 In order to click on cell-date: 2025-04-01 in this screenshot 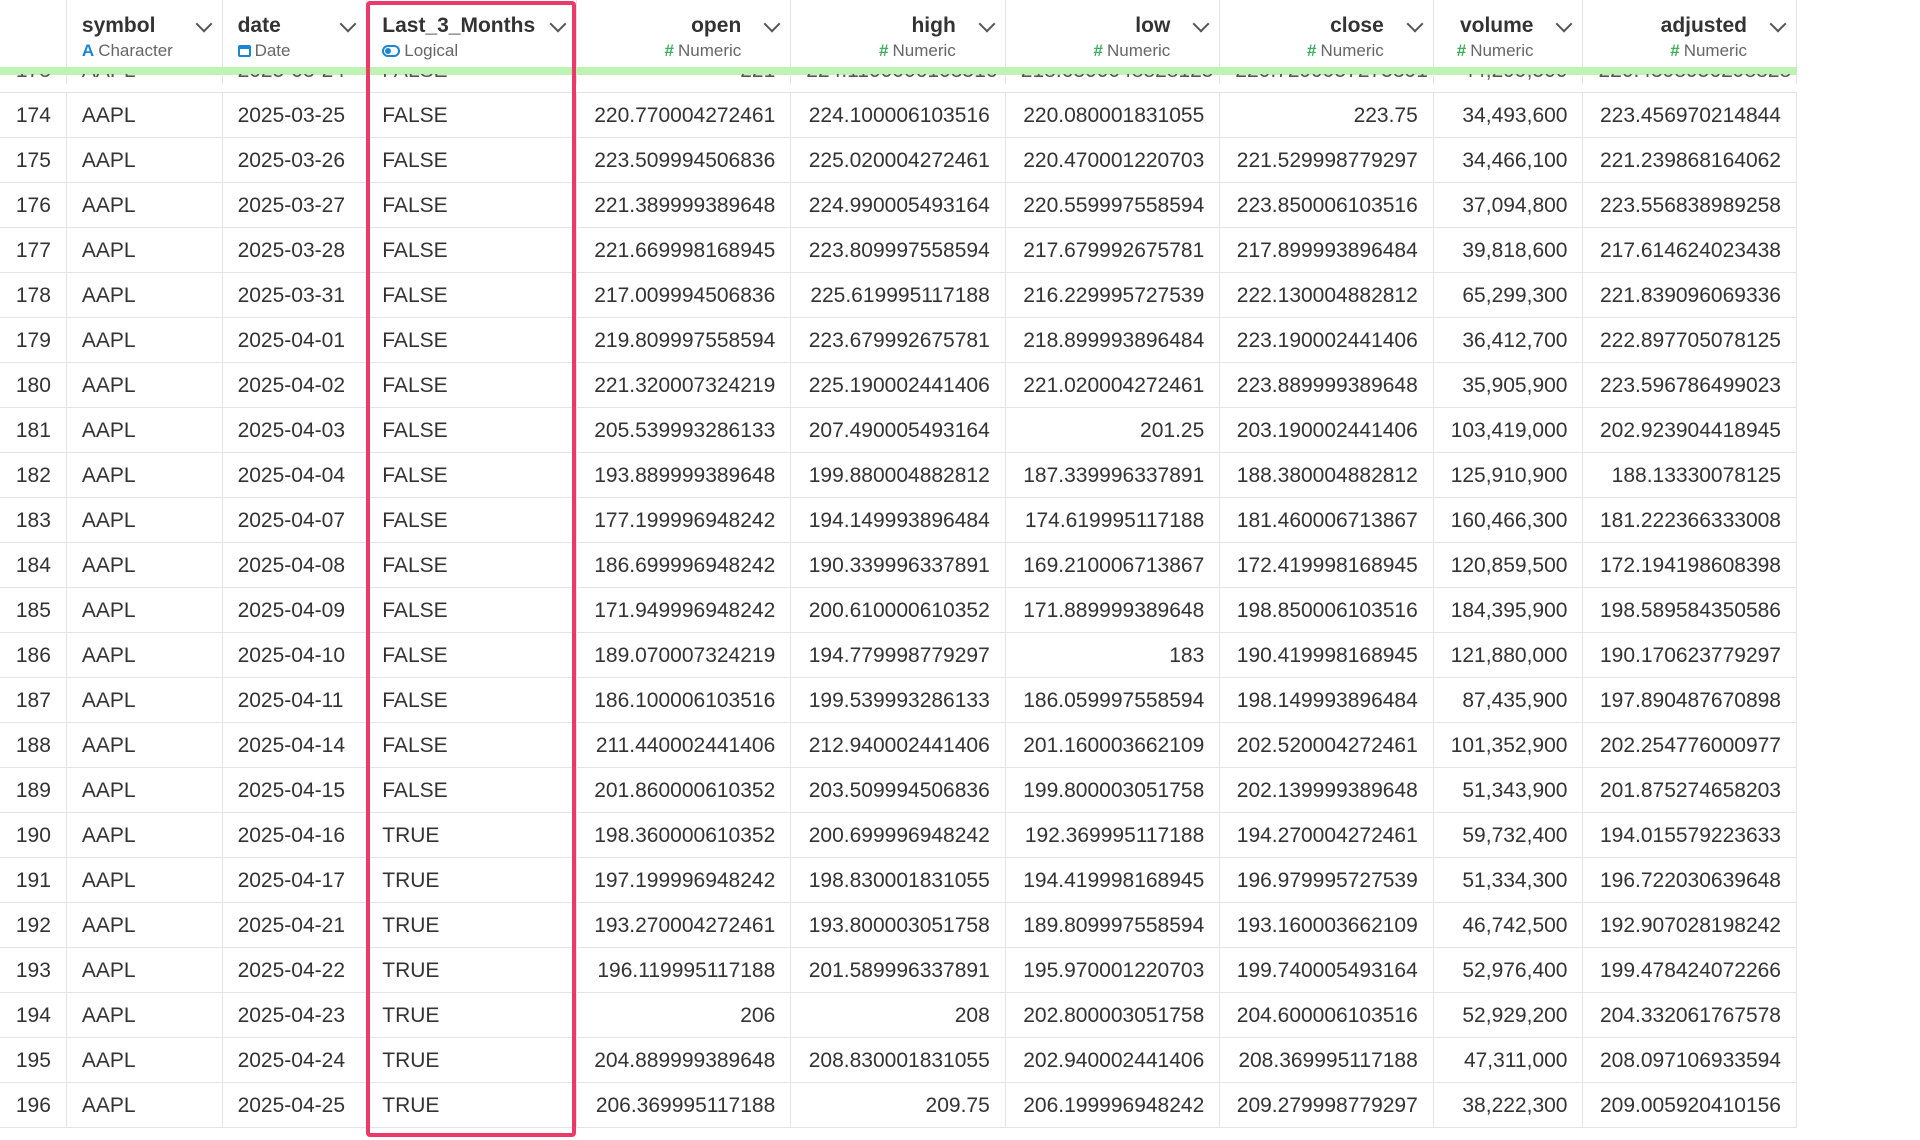, I will do `click(295, 340)`.